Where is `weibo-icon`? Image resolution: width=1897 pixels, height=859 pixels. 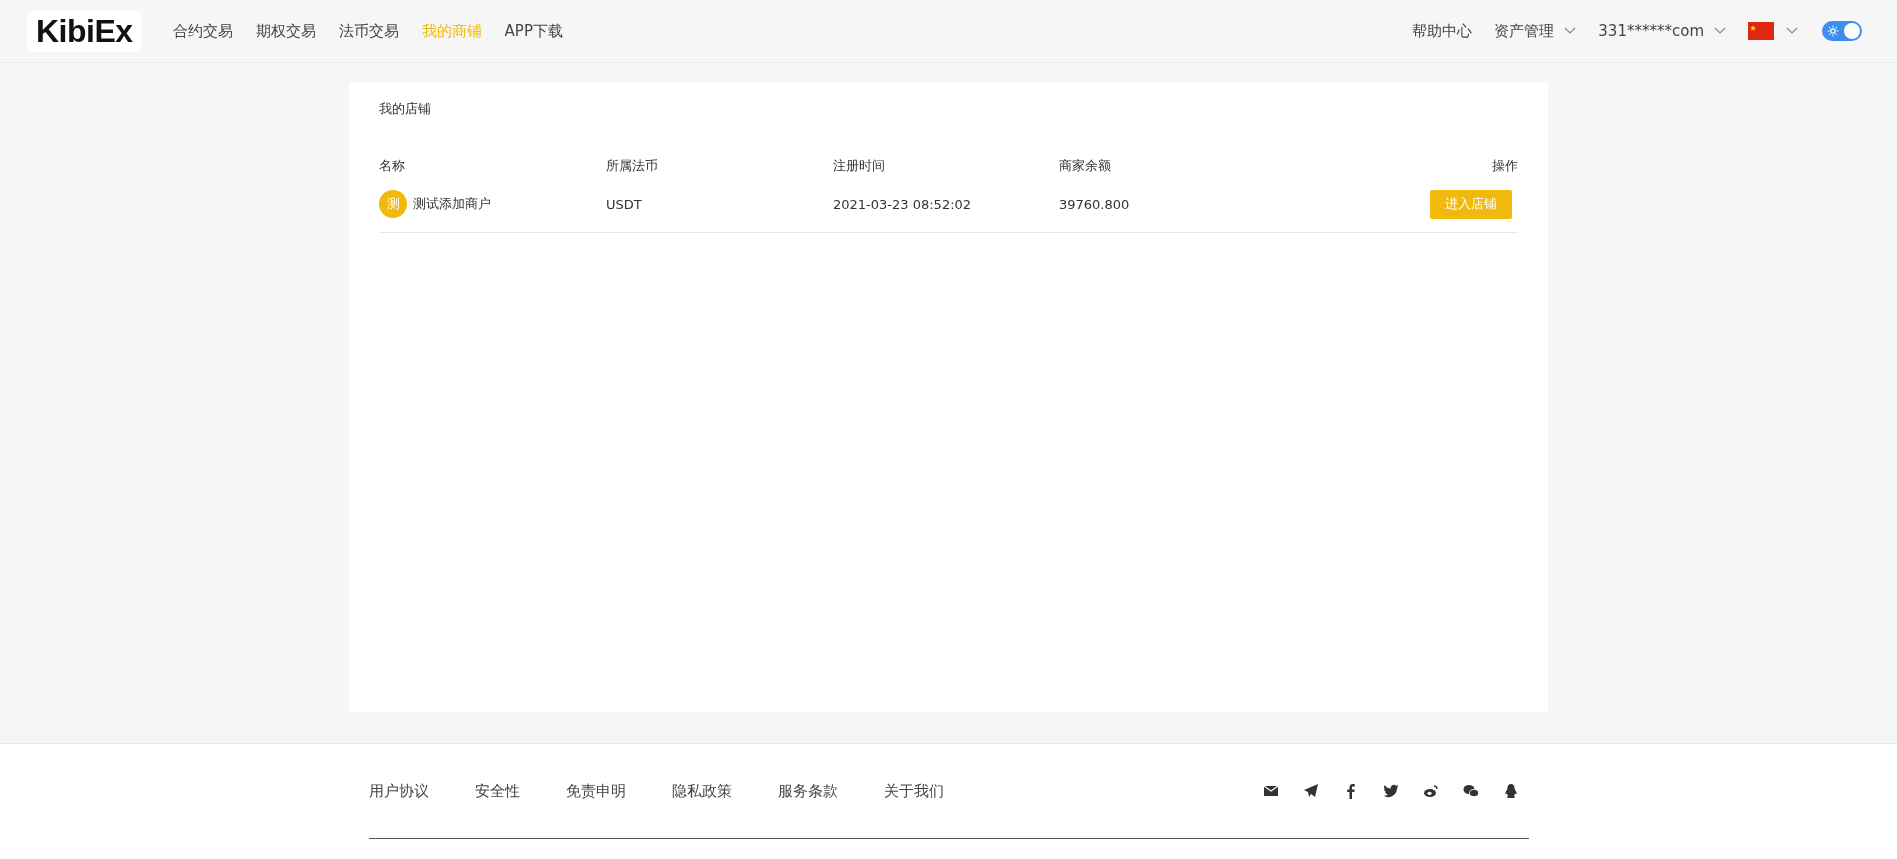 weibo-icon is located at coordinates (1430, 791).